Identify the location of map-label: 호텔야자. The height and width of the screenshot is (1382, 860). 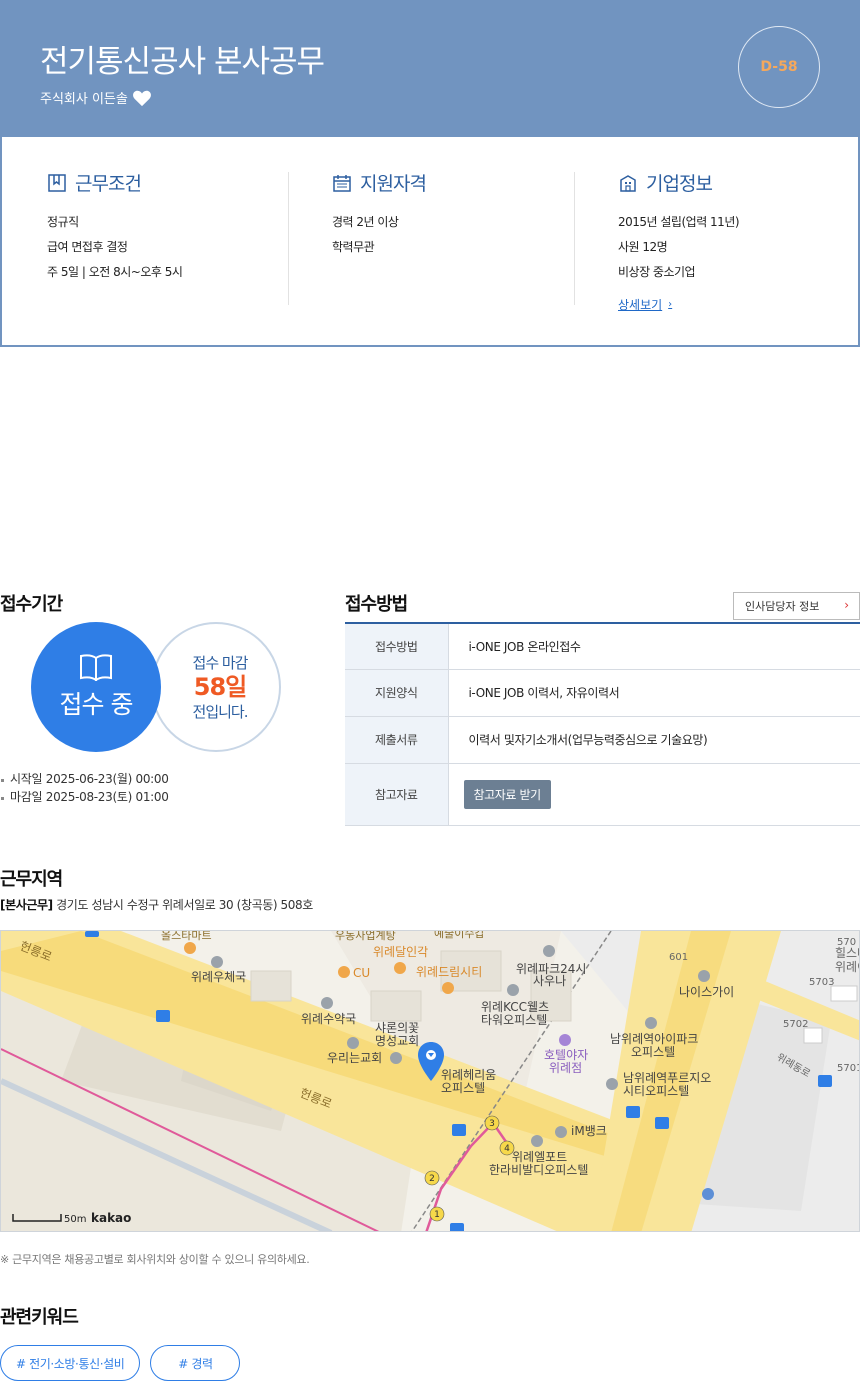
(566, 1055).